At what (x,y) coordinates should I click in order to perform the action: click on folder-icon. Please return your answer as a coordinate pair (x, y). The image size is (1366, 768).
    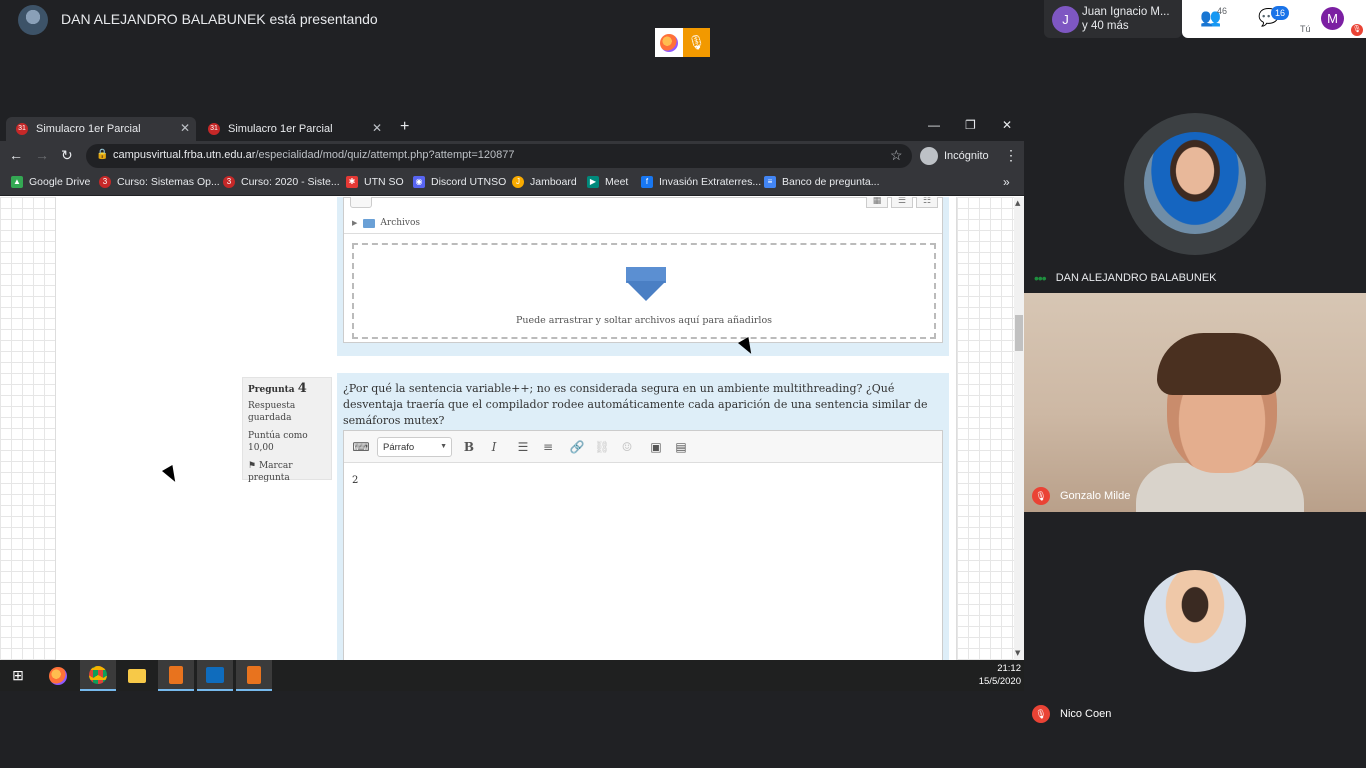
    Looking at the image, I should click on (369, 223).